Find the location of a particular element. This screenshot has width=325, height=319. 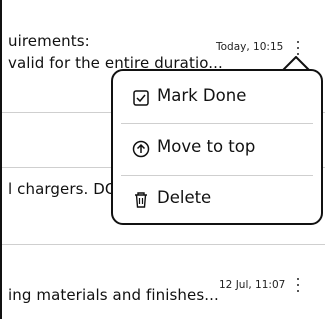

menu-item-label: Move to top is located at coordinates (206, 146).